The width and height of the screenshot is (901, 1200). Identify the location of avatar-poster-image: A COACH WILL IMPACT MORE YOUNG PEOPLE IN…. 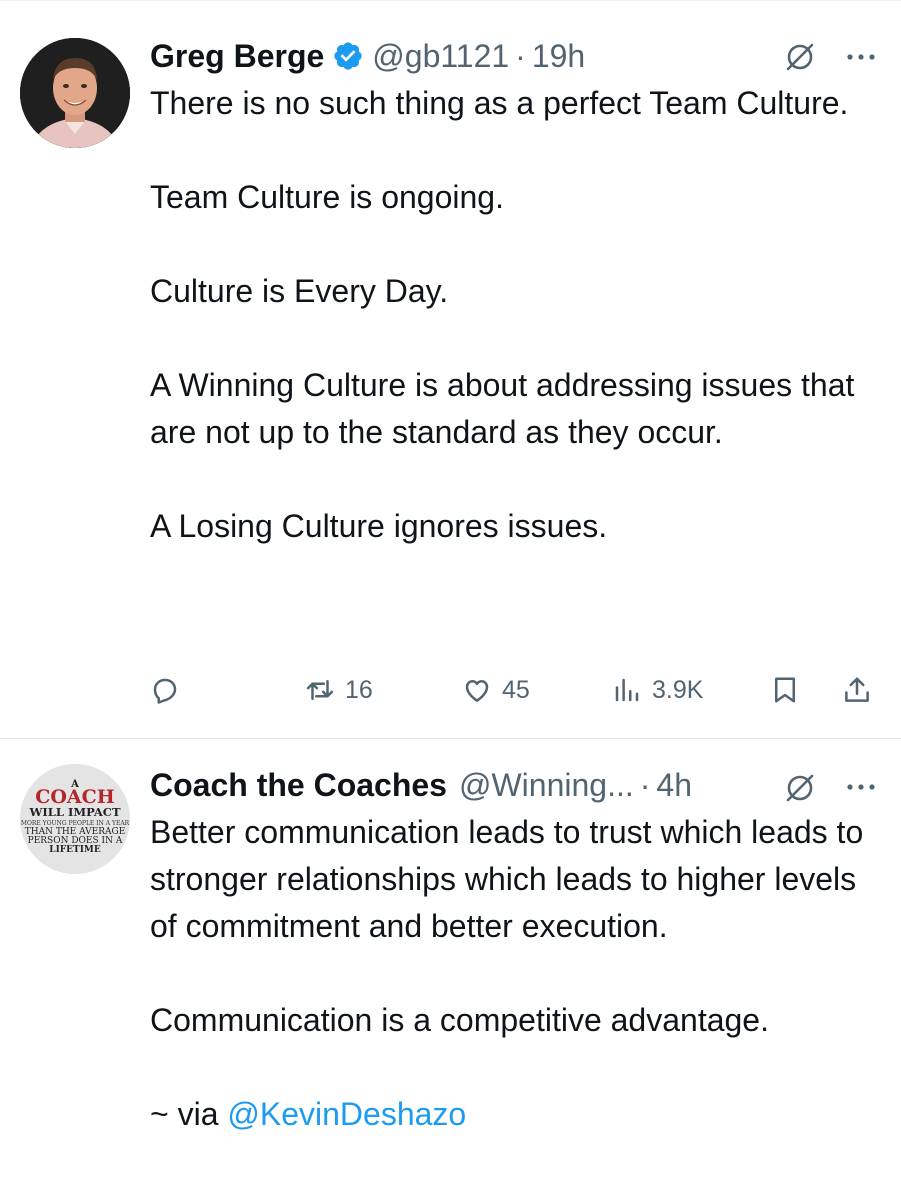
(75, 819).